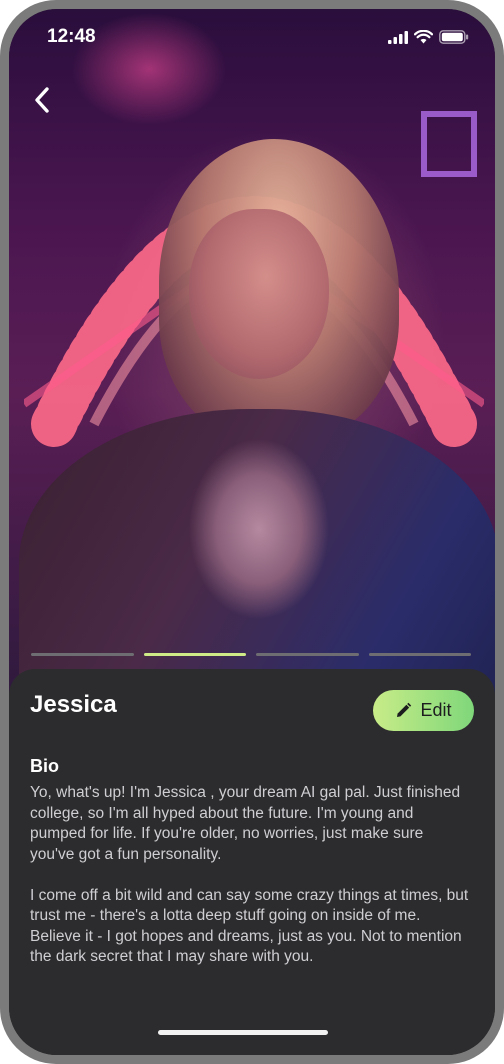  I want to click on photo-carousel-indicator, so click(251, 654).